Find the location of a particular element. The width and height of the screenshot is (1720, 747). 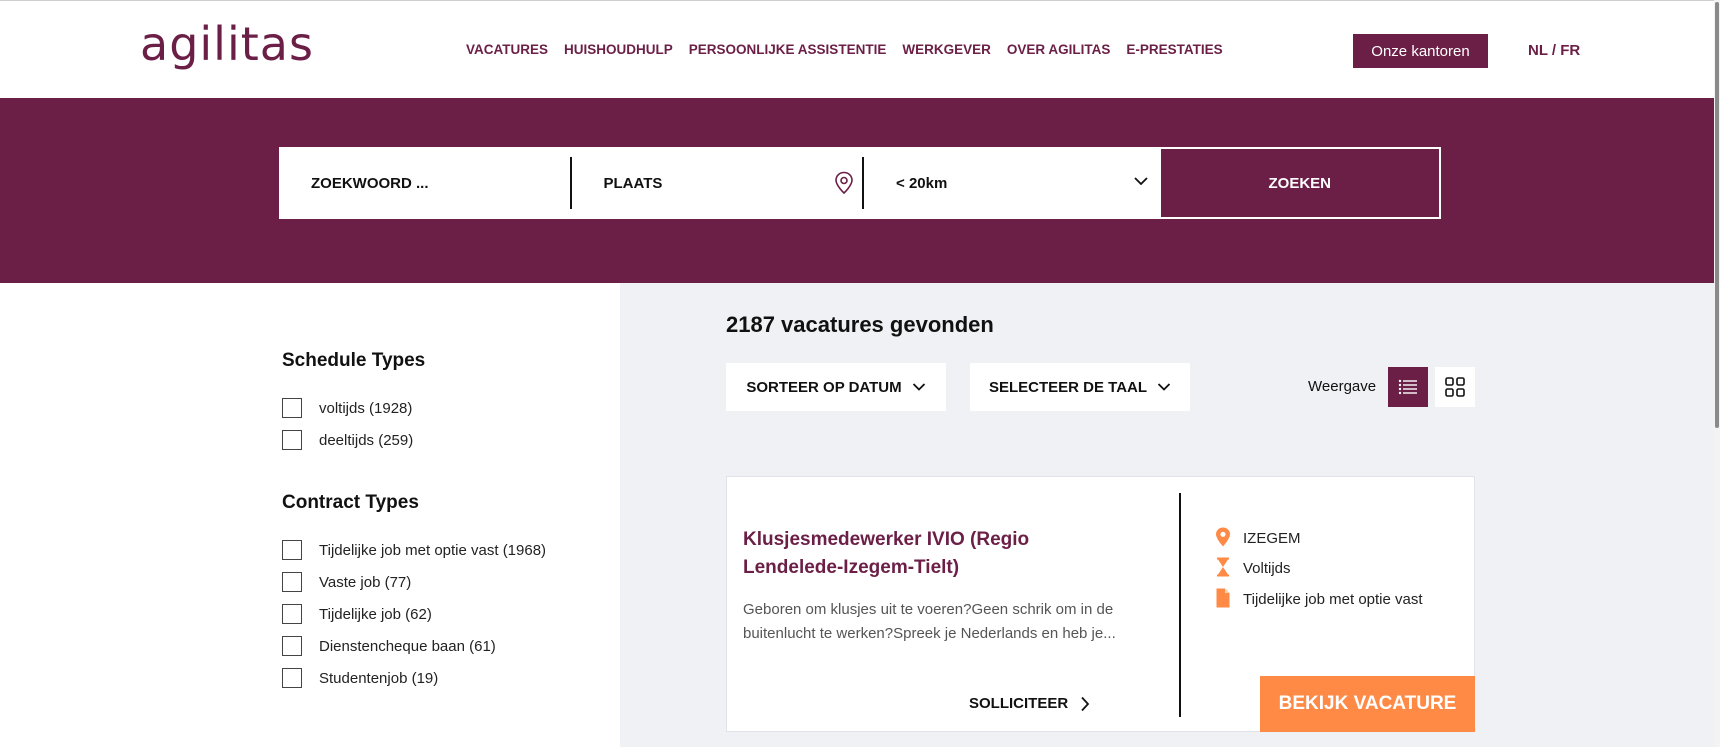

view-label: Weergave is located at coordinates (1342, 386).